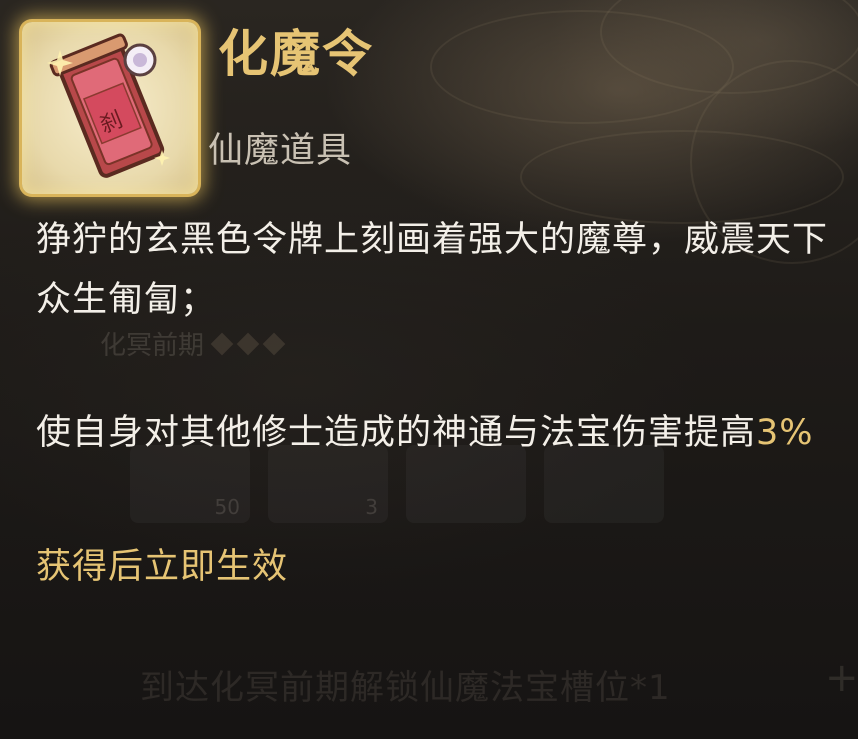 This screenshot has width=858, height=739. Describe the element at coordinates (405, 688) in the screenshot. I see `unlock-requirement-text: 到达化冥前期解锁仙魔法宝槽位*1` at that location.